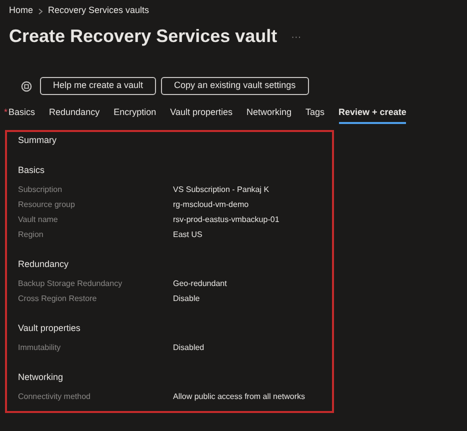 The image size is (467, 431). I want to click on field-value: East US, so click(187, 234).